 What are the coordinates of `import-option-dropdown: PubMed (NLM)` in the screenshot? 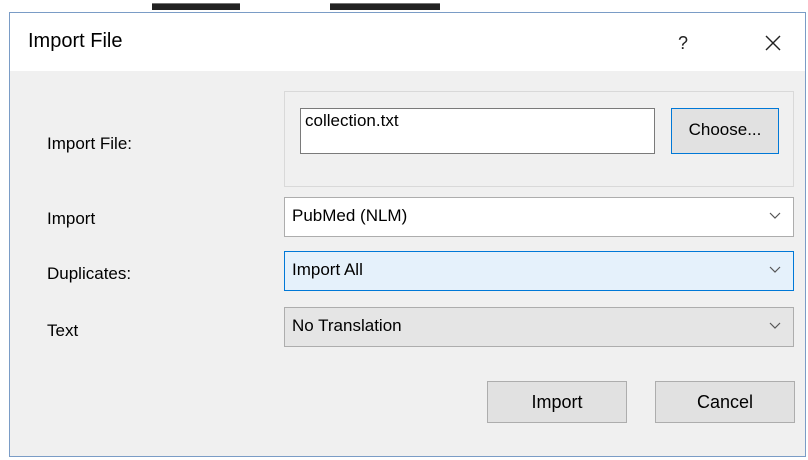 It's located at (539, 217).